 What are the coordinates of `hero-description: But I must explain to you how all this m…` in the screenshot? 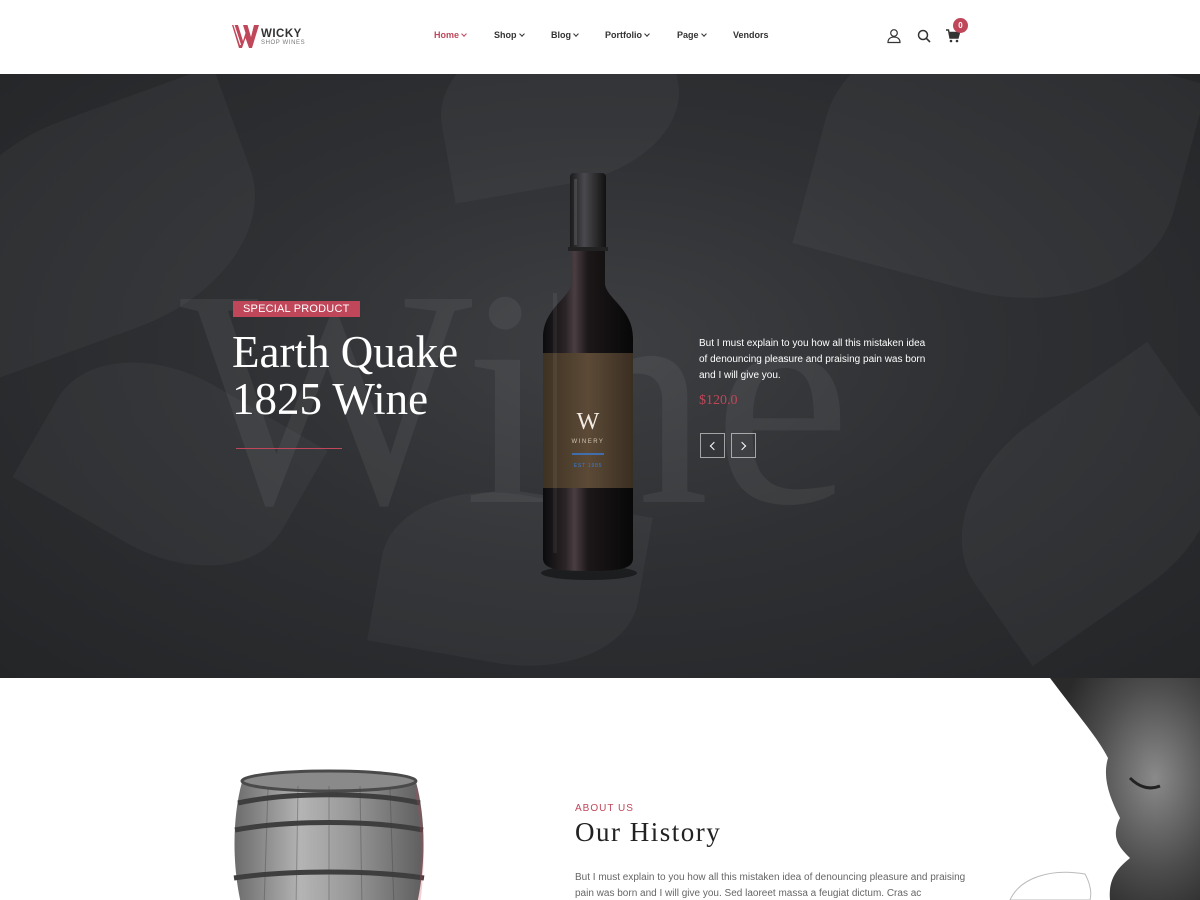 It's located at (812, 359).